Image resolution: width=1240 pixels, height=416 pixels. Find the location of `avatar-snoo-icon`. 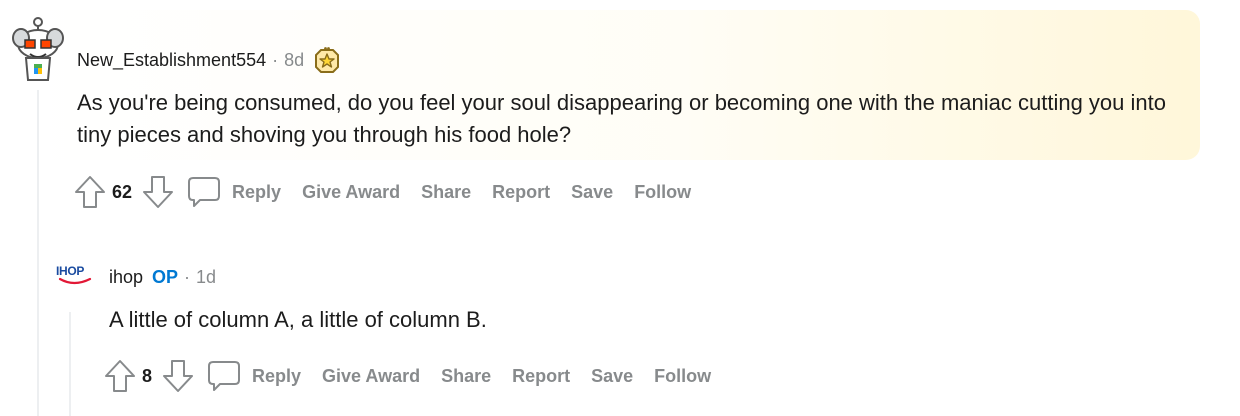

avatar-snoo-icon is located at coordinates (38, 49).